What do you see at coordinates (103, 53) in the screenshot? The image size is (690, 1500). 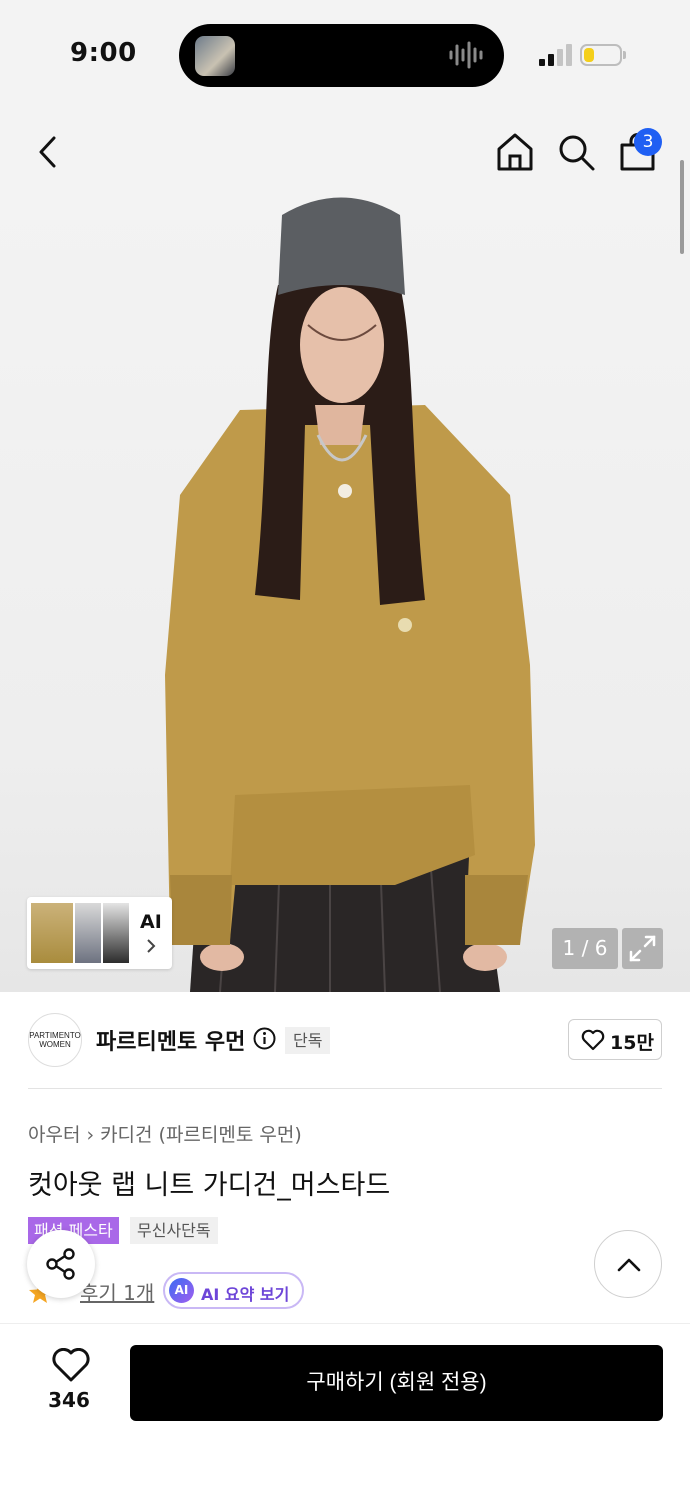 I see `status-time: 9:00` at bounding box center [103, 53].